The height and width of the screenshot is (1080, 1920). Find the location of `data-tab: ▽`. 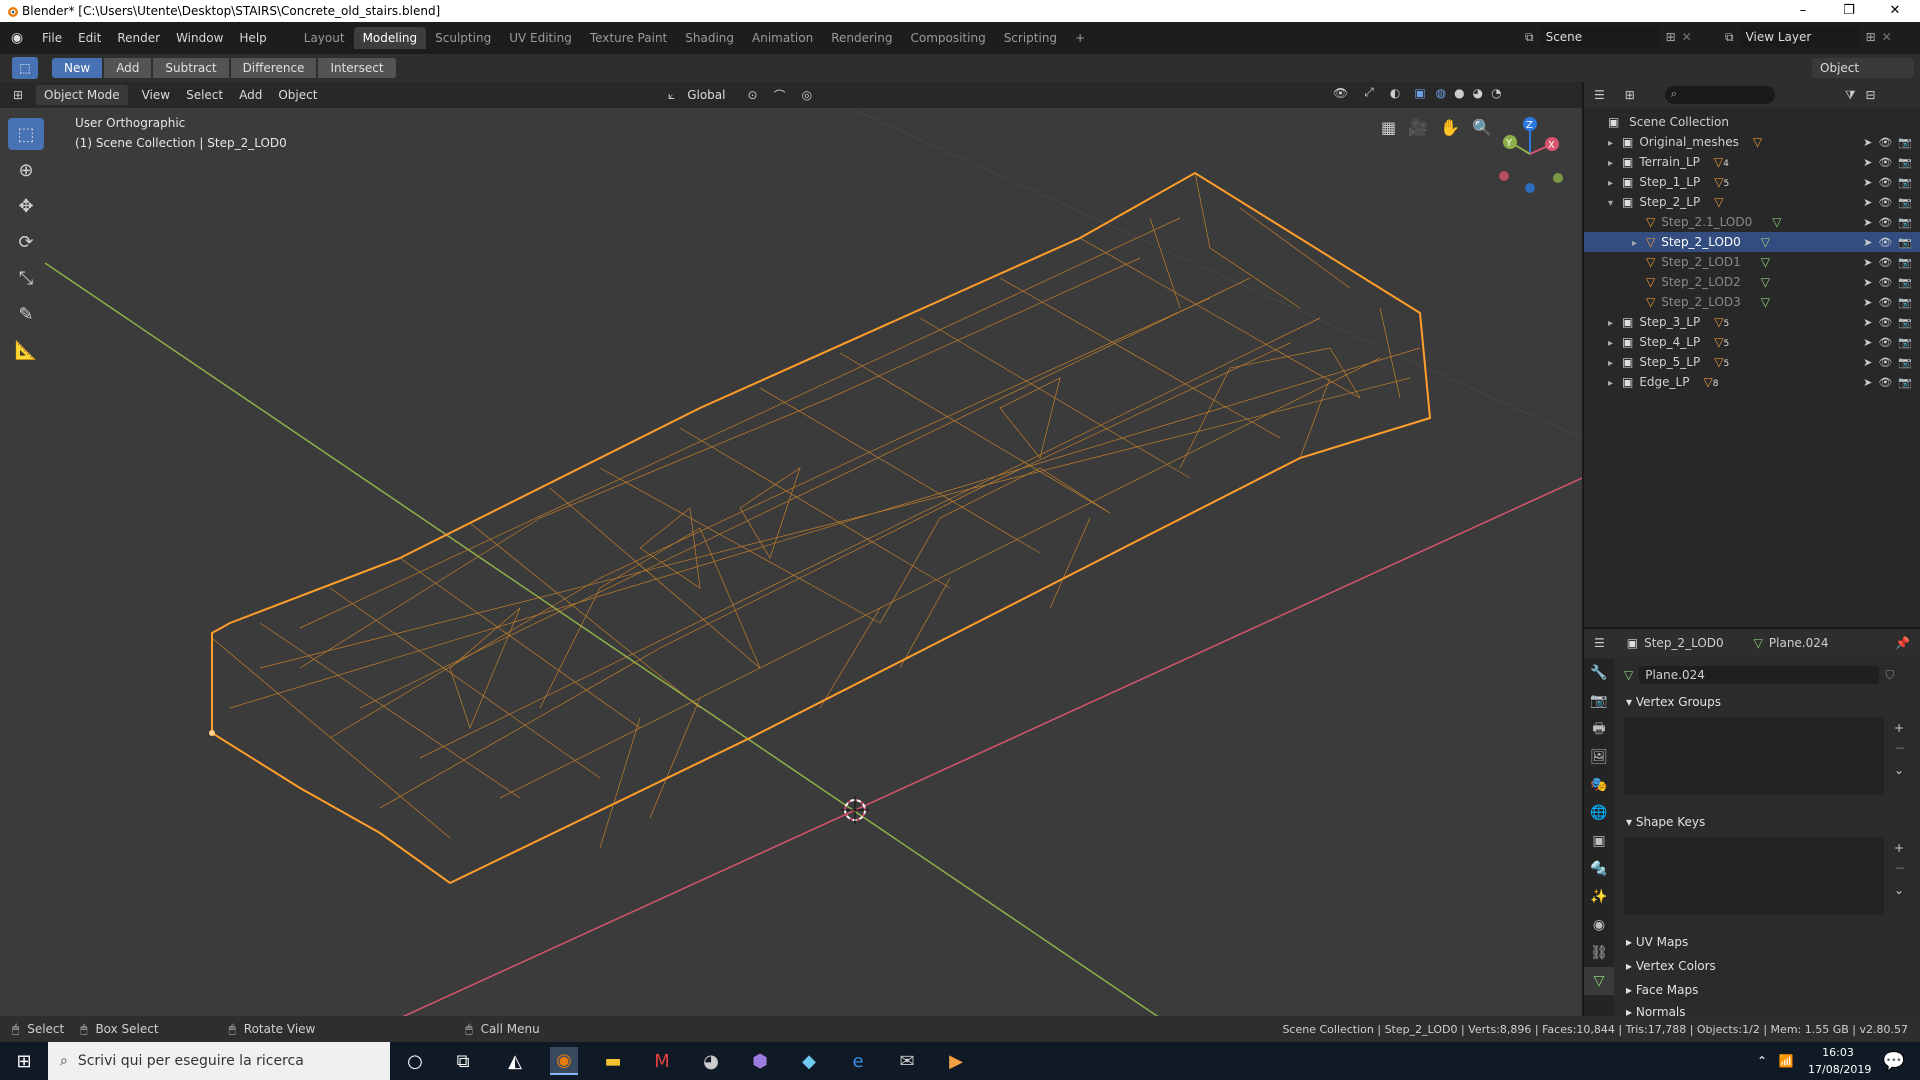

data-tab: ▽ is located at coordinates (1599, 981).